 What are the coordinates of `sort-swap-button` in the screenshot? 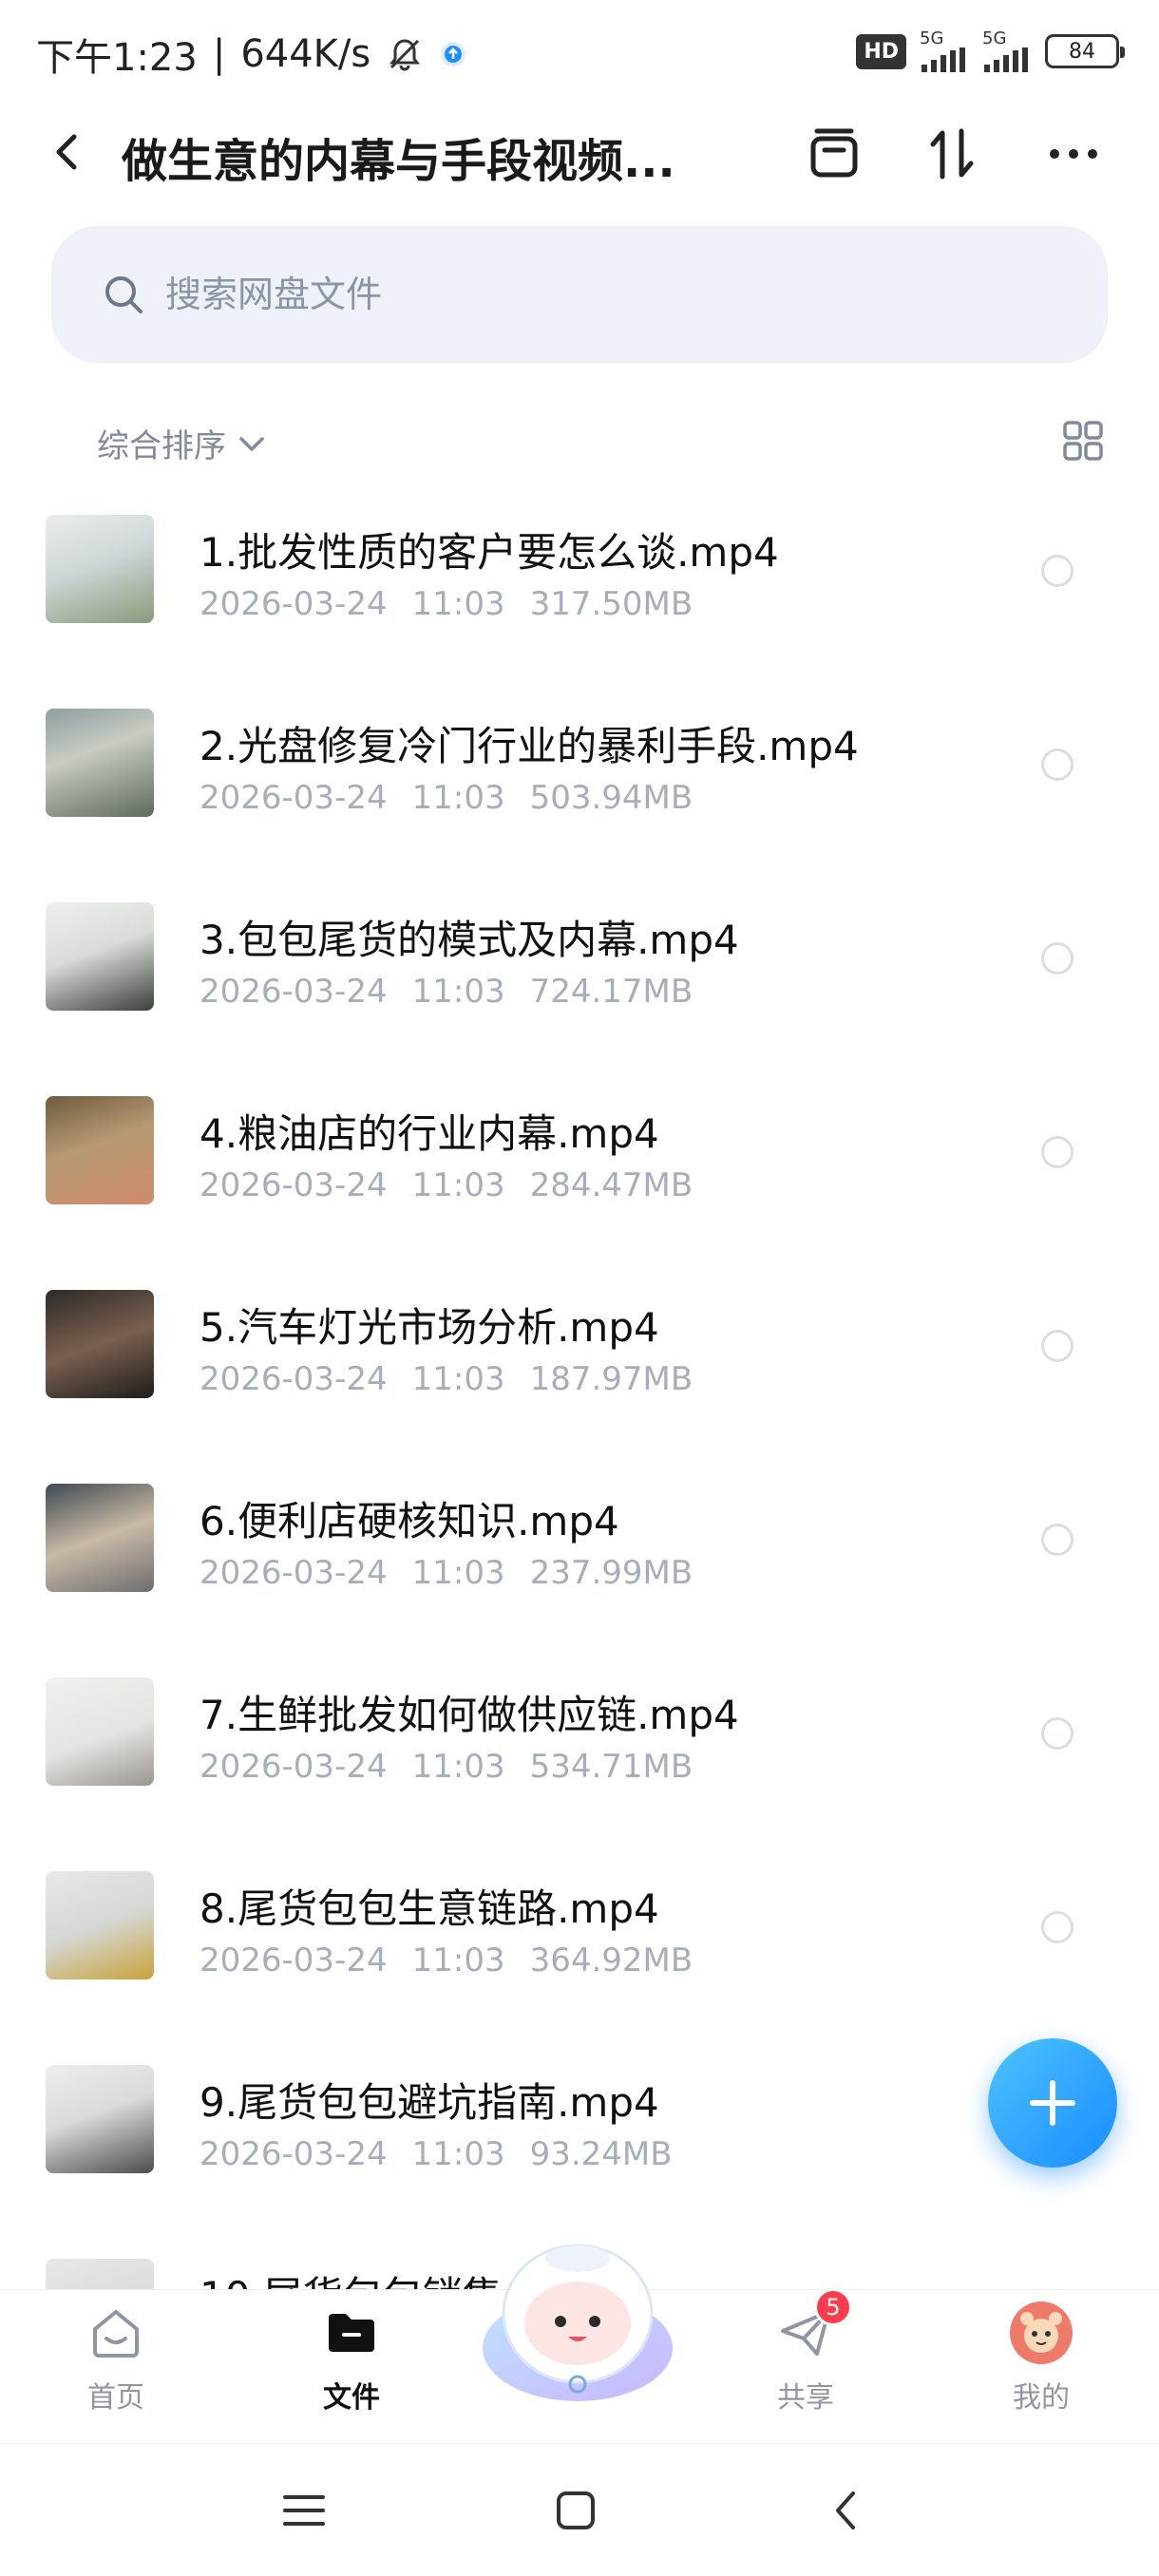 It's located at (951, 153).